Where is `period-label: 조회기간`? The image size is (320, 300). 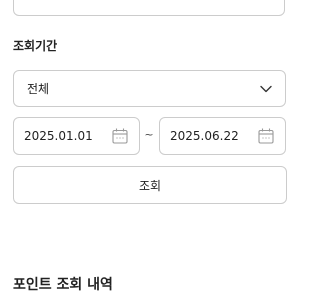
period-label: 조회기간 is located at coordinates (35, 46).